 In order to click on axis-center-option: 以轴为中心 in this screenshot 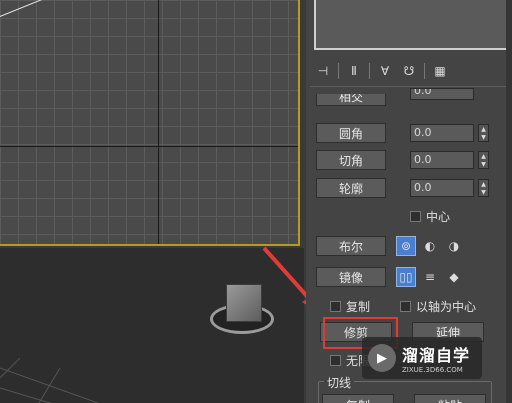, I will do `click(438, 306)`.